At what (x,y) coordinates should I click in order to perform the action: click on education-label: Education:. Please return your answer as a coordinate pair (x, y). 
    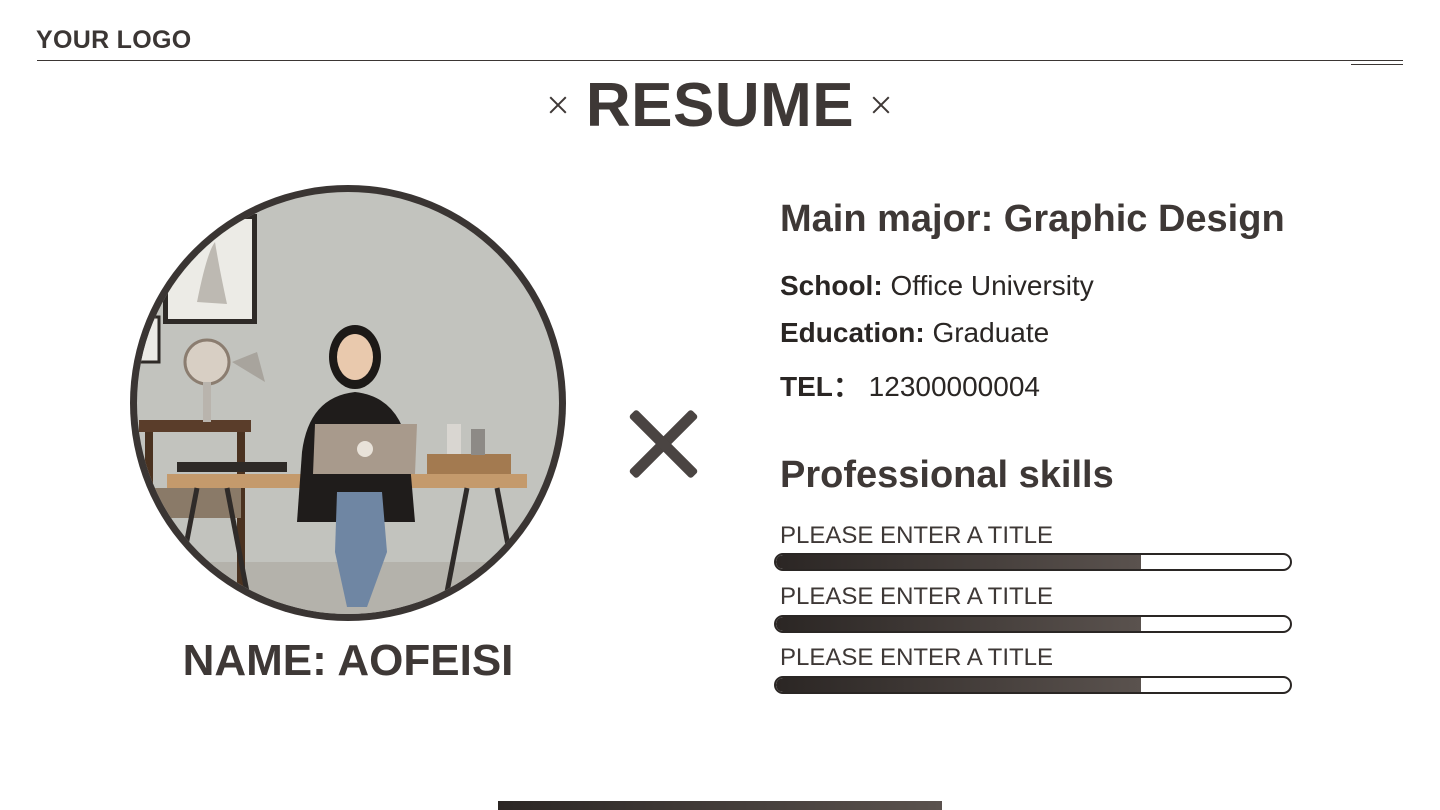
    Looking at the image, I should click on (852, 332).